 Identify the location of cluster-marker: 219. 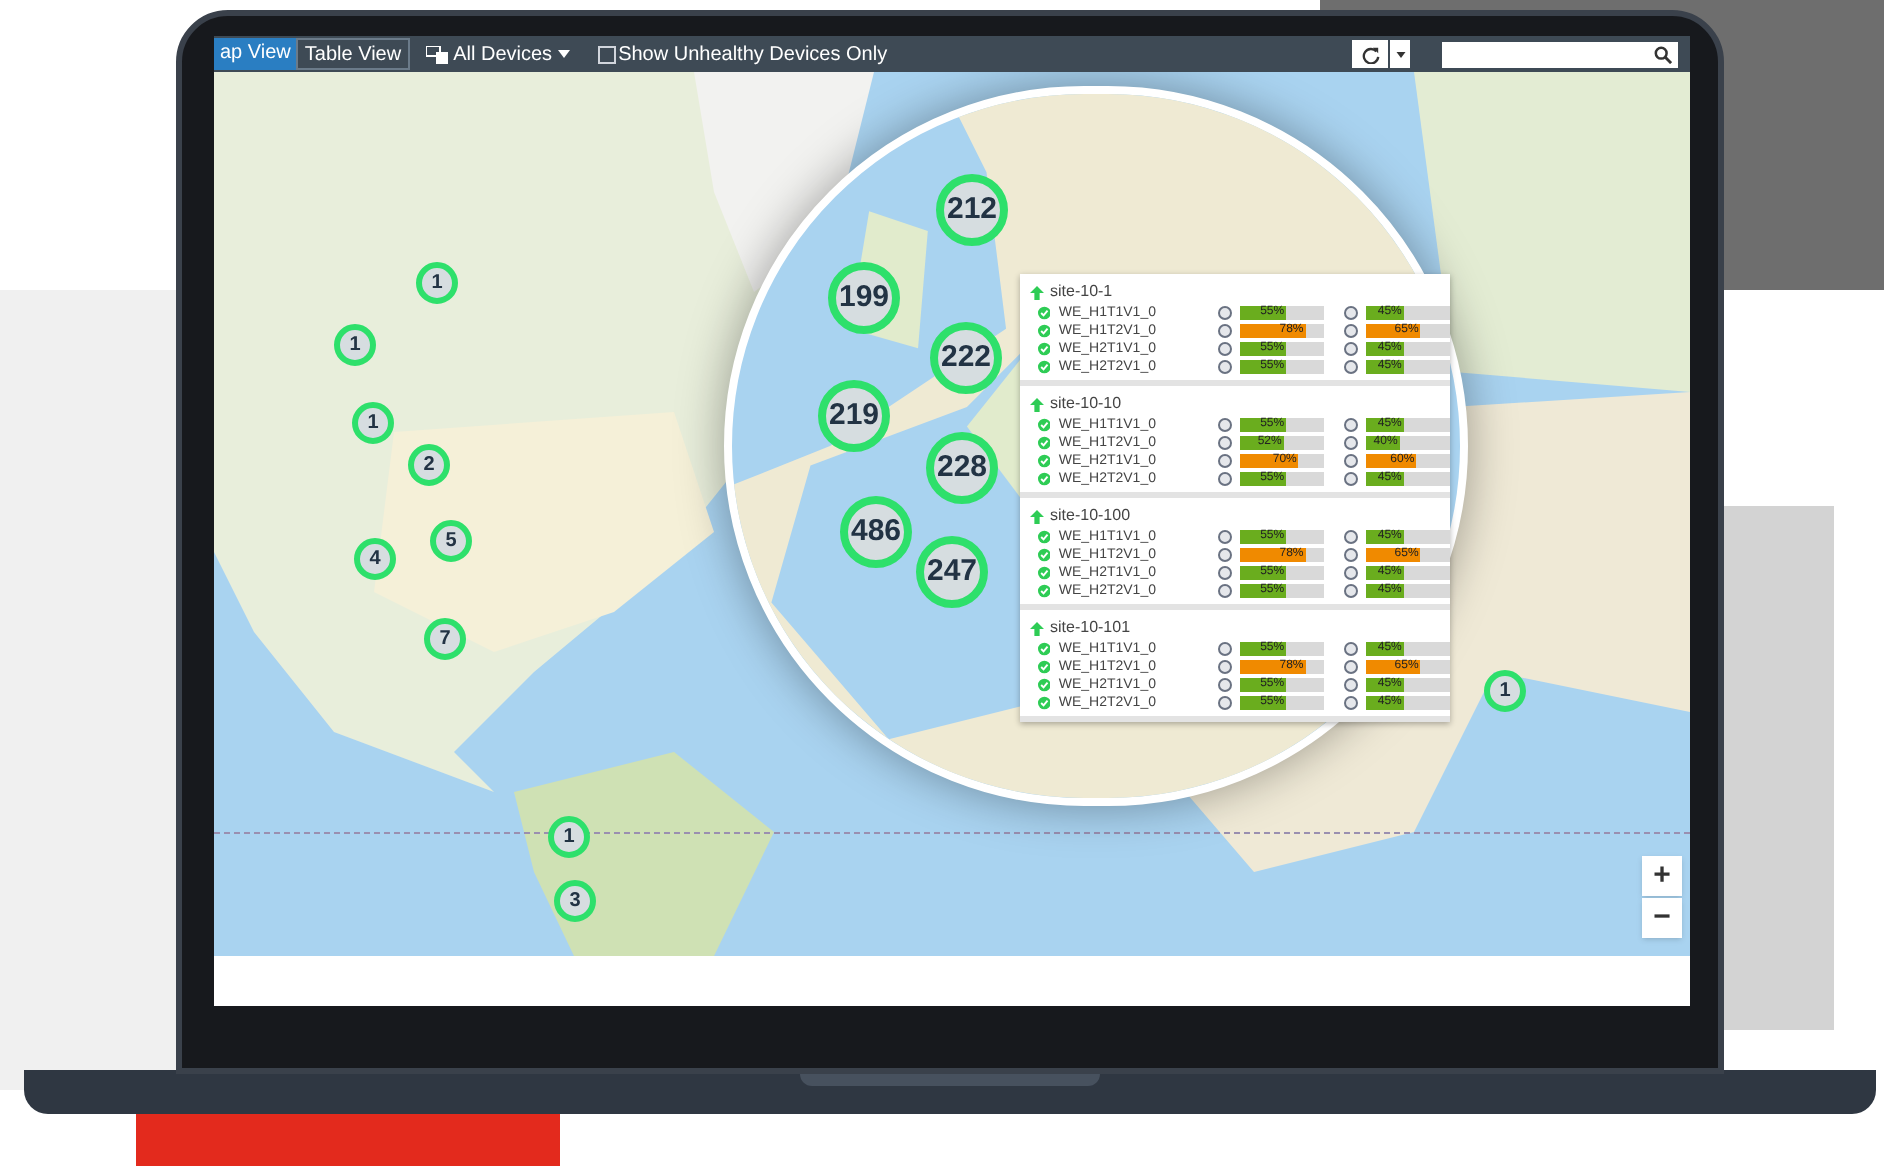
(854, 416).